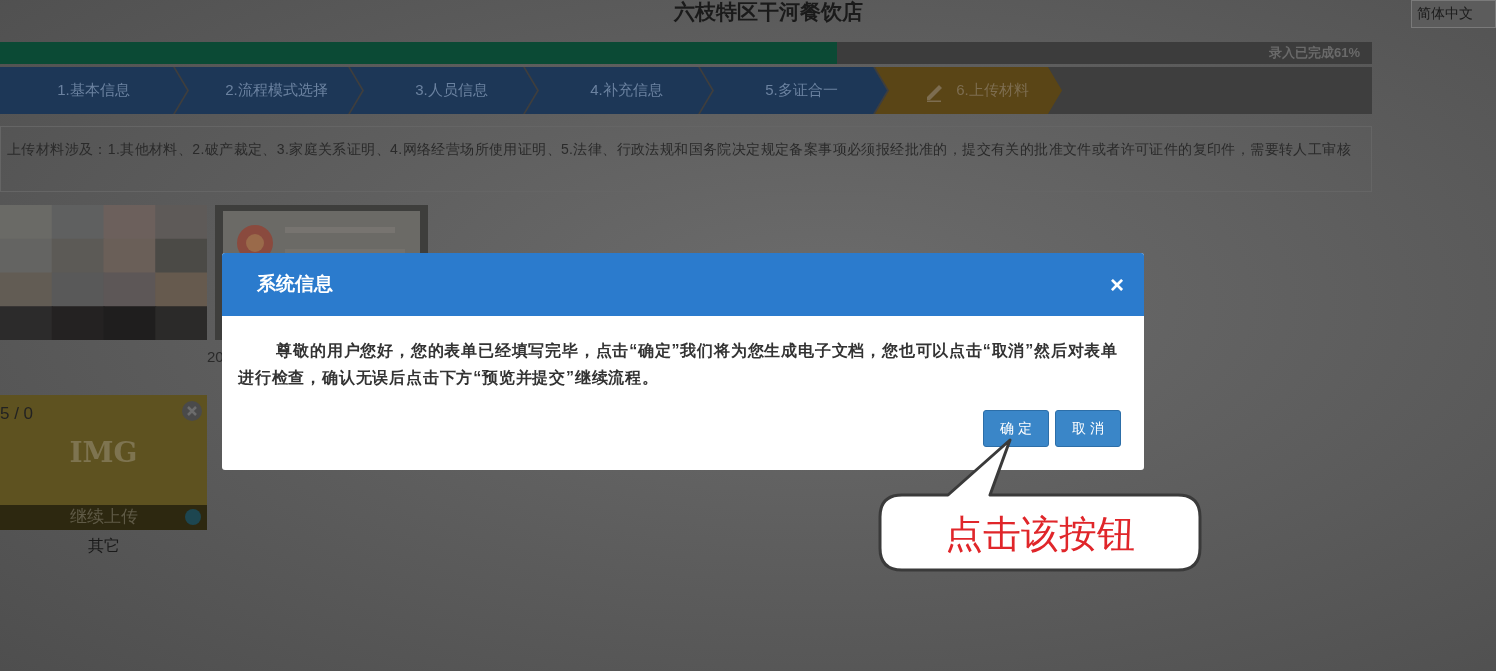  Describe the element at coordinates (968, 90) in the screenshot. I see `step-tab: 6.上传材料` at that location.